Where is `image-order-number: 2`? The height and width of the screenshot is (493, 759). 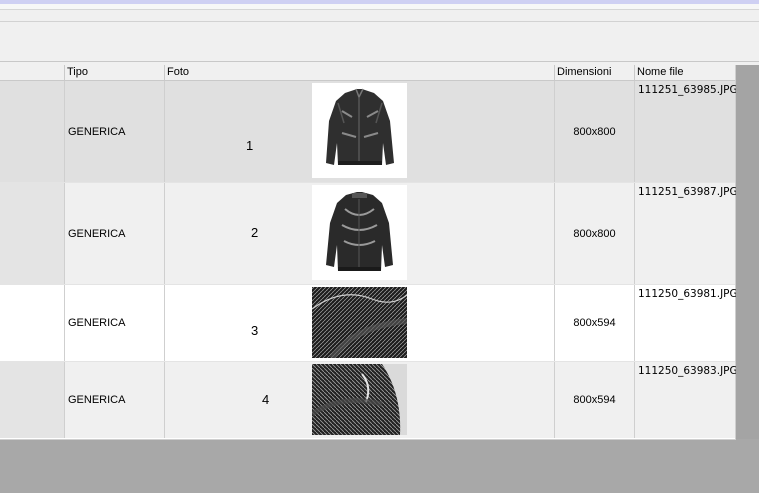 image-order-number: 2 is located at coordinates (255, 232).